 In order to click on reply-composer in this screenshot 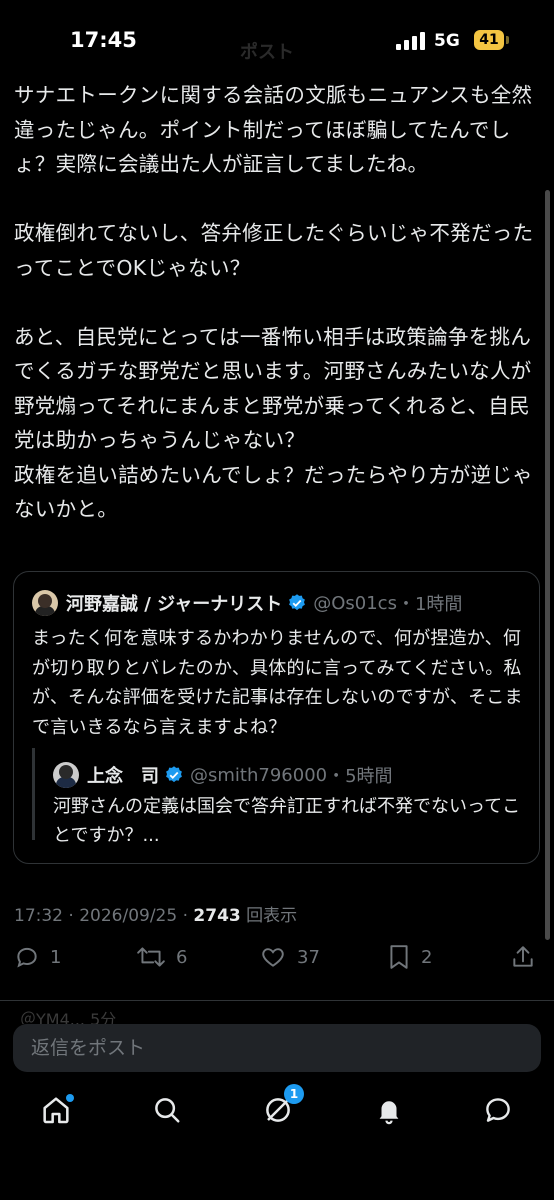, I will do `click(277, 1048)`.